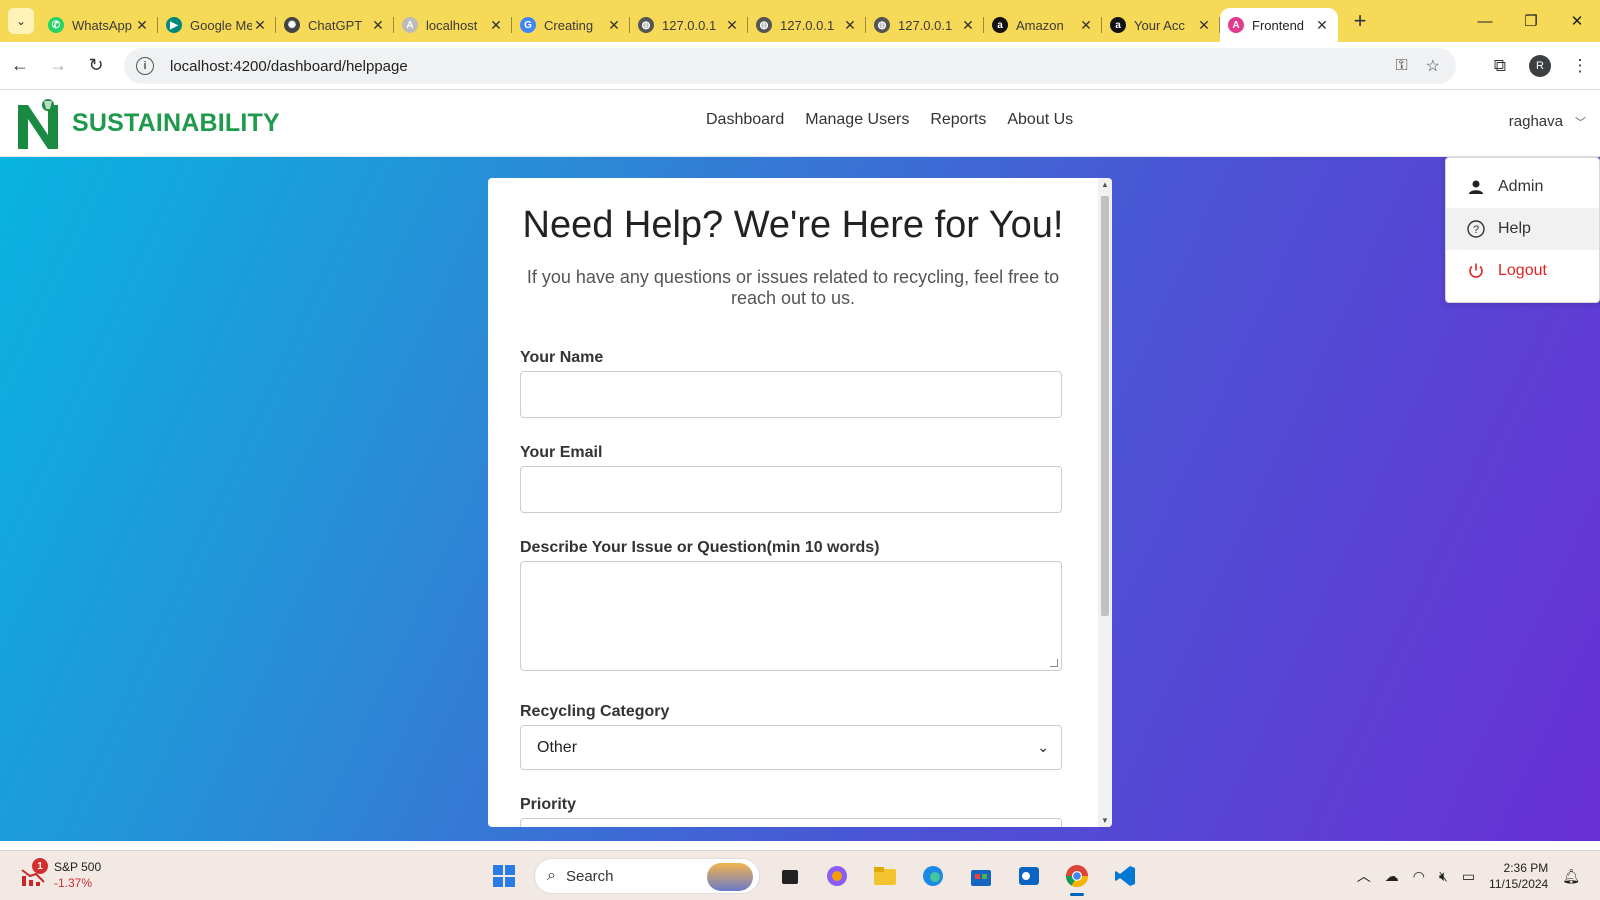 This screenshot has height=900, width=1600. Describe the element at coordinates (557, 748) in the screenshot. I see `category-value: Other` at that location.